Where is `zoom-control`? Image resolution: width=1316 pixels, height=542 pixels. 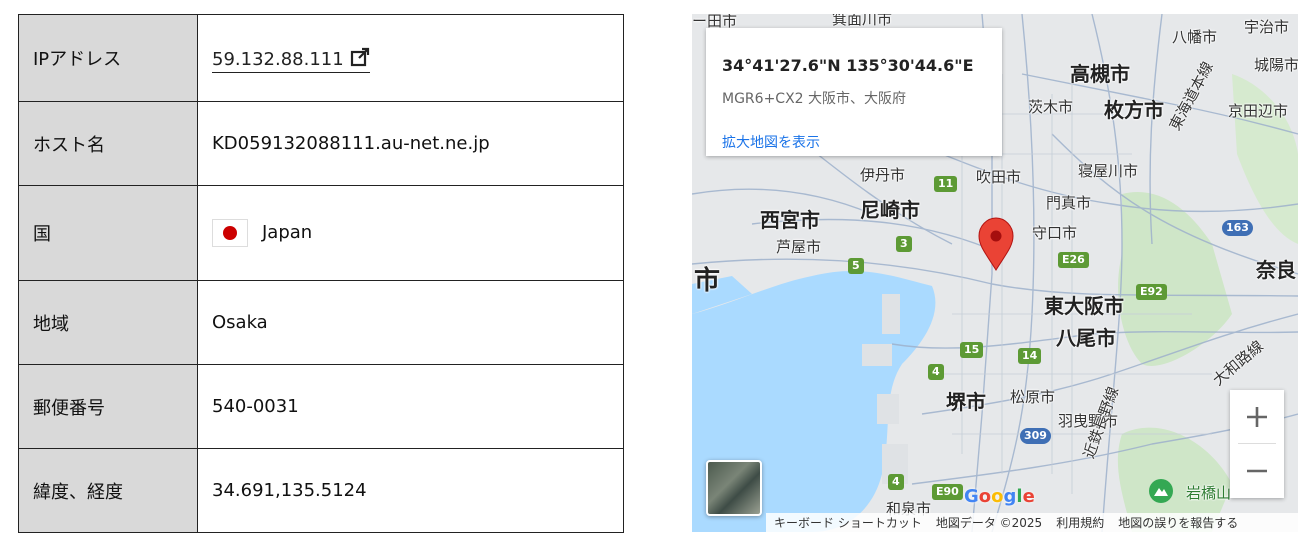
zoom-control is located at coordinates (1257, 444).